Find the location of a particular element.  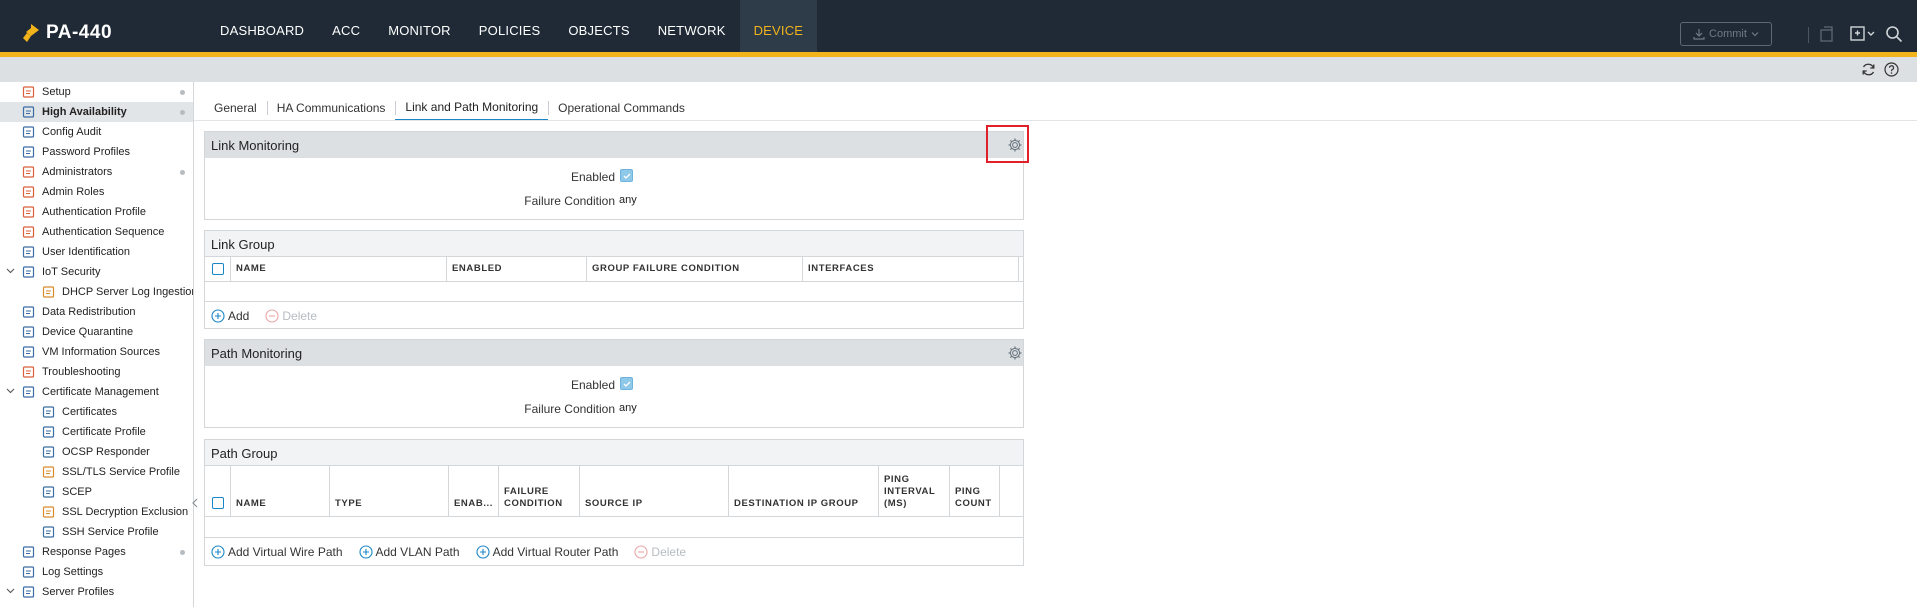

sidebar-item-certificate-management: Certificate Management is located at coordinates (96, 392).